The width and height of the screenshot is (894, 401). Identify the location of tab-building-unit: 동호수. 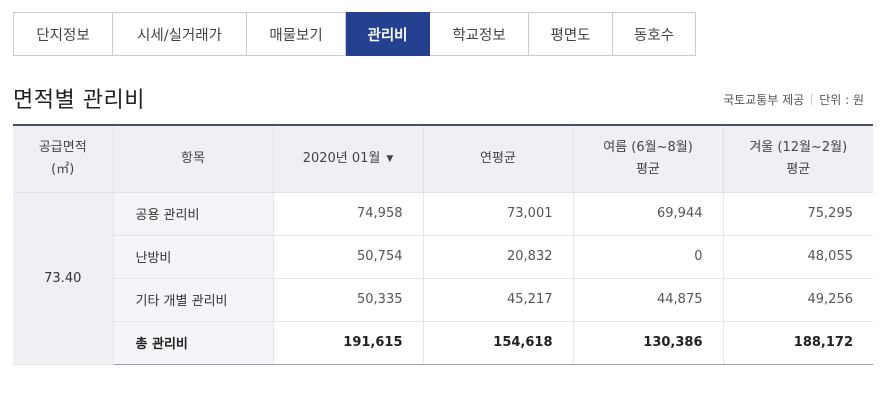
(654, 34).